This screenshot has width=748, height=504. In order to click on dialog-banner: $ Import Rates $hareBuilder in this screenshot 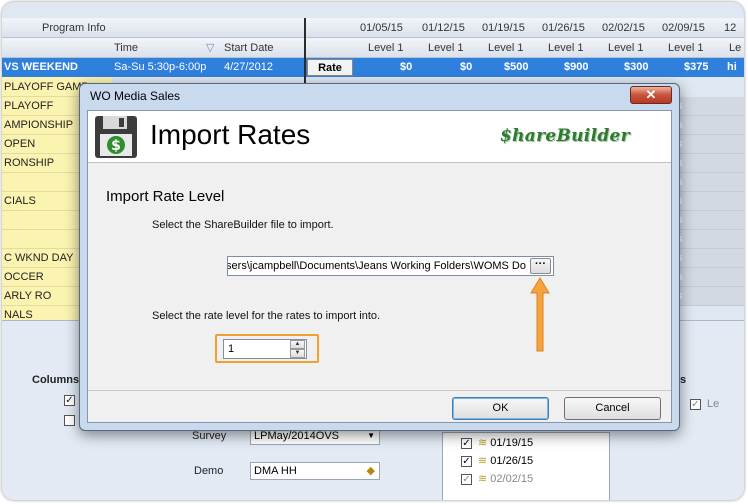, I will do `click(379, 137)`.